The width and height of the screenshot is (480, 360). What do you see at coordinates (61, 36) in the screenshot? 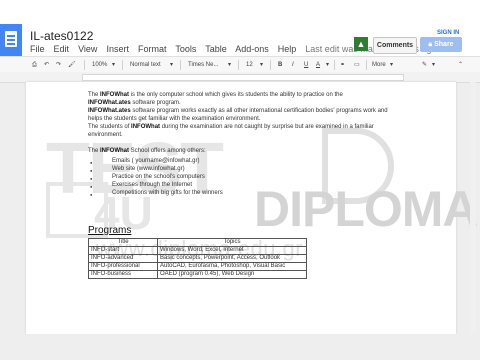
I see `document-title: IL-ates0122` at bounding box center [61, 36].